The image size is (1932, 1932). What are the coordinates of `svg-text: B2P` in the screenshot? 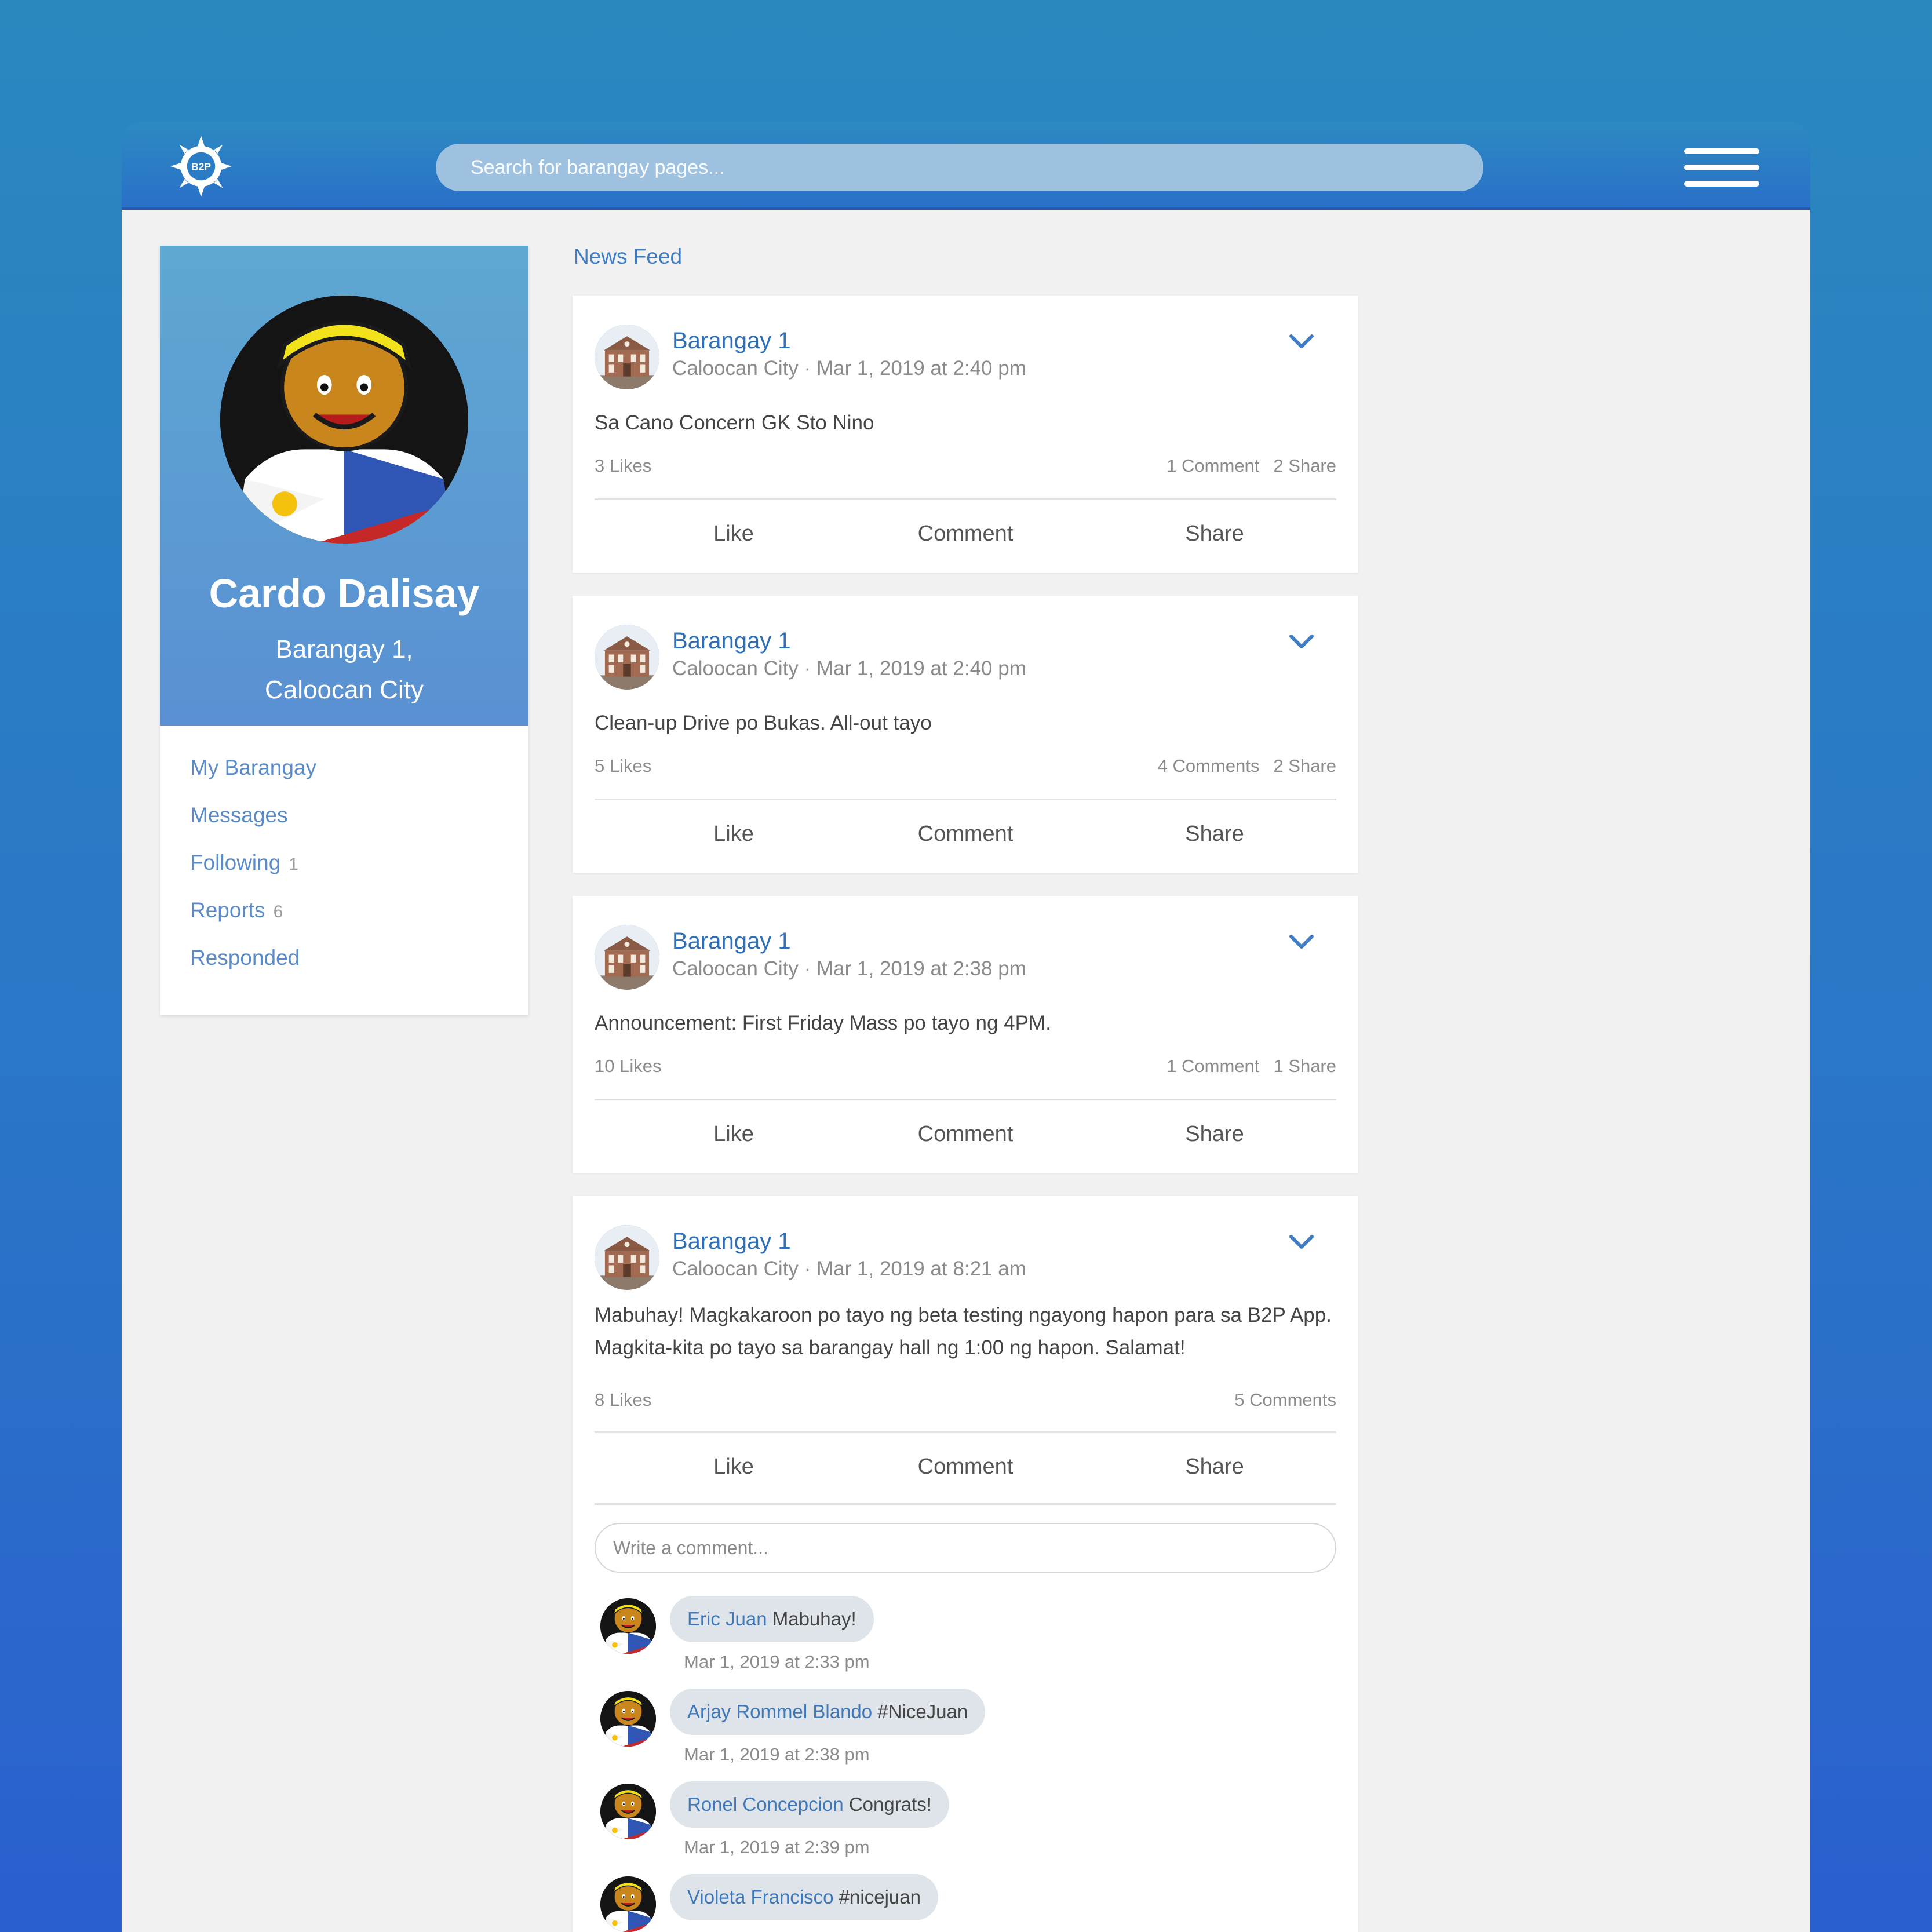 It's located at (201, 167).